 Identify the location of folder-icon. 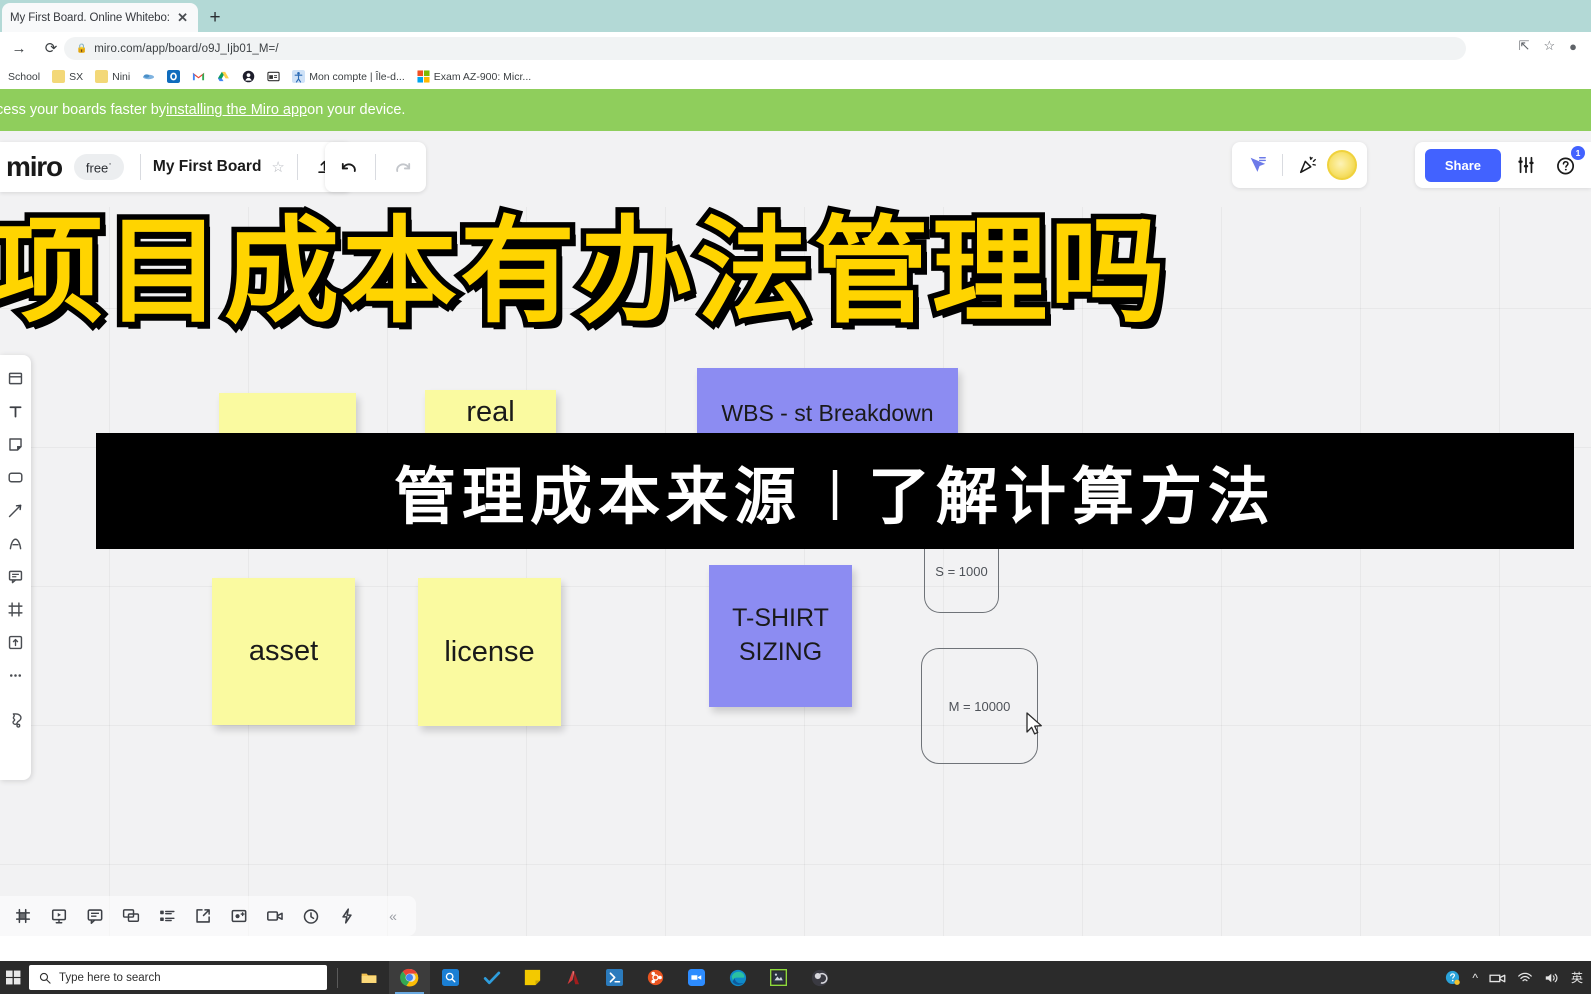
(102, 76).